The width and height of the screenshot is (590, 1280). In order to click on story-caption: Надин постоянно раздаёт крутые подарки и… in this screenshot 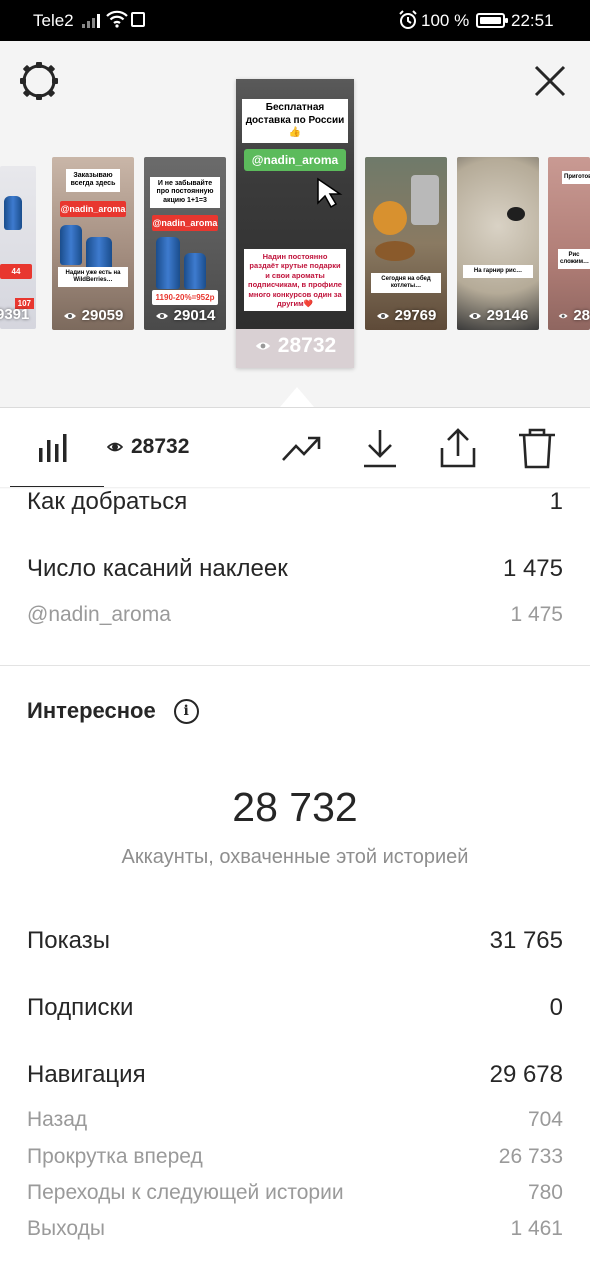, I will do `click(295, 280)`.